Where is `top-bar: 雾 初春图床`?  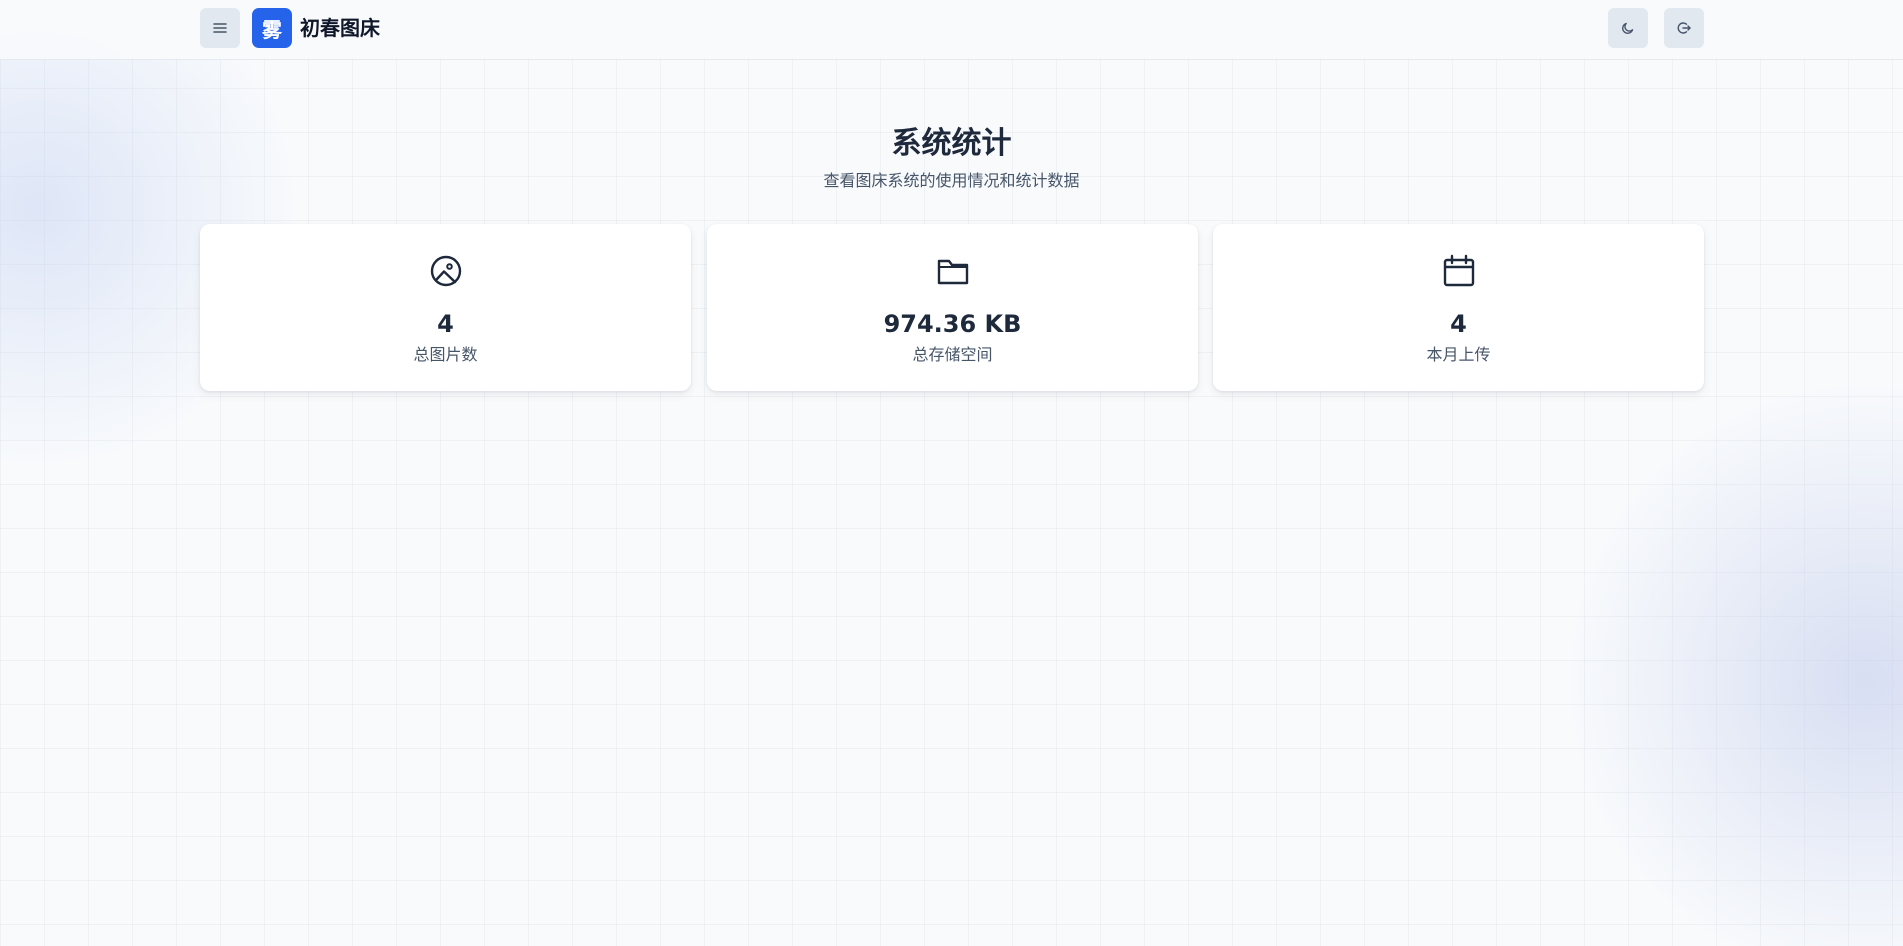
top-bar: 雾 初春图床 is located at coordinates (951, 30).